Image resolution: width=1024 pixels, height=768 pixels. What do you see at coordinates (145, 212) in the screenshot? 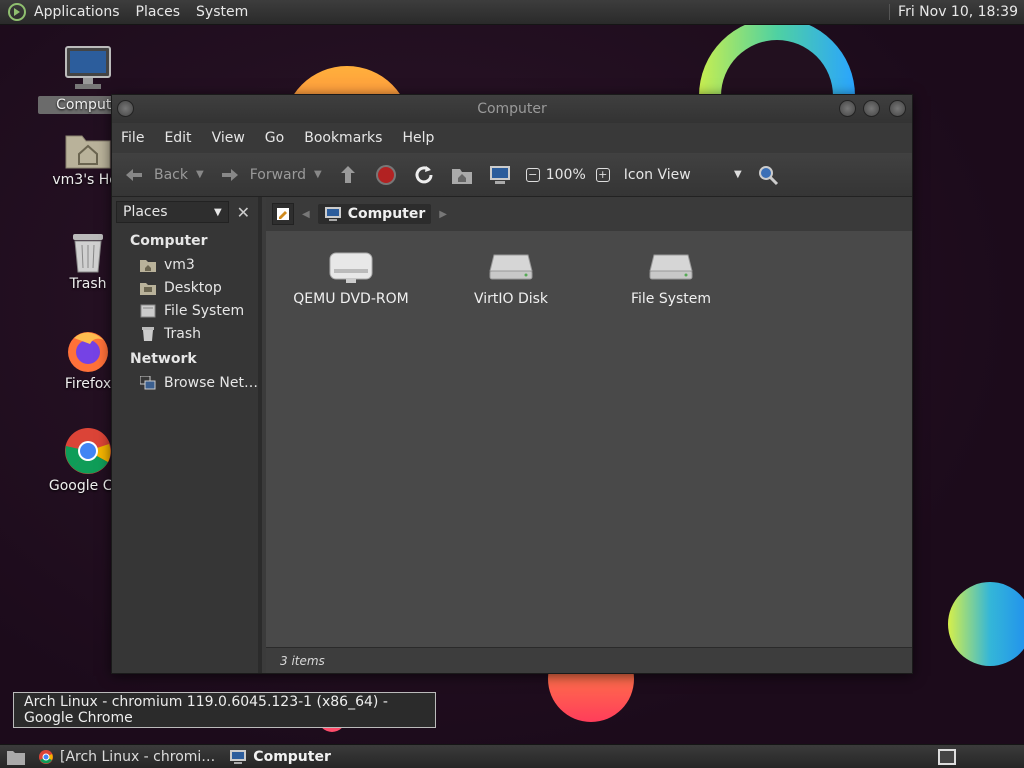
I see `sidebar-type-value: Places` at bounding box center [145, 212].